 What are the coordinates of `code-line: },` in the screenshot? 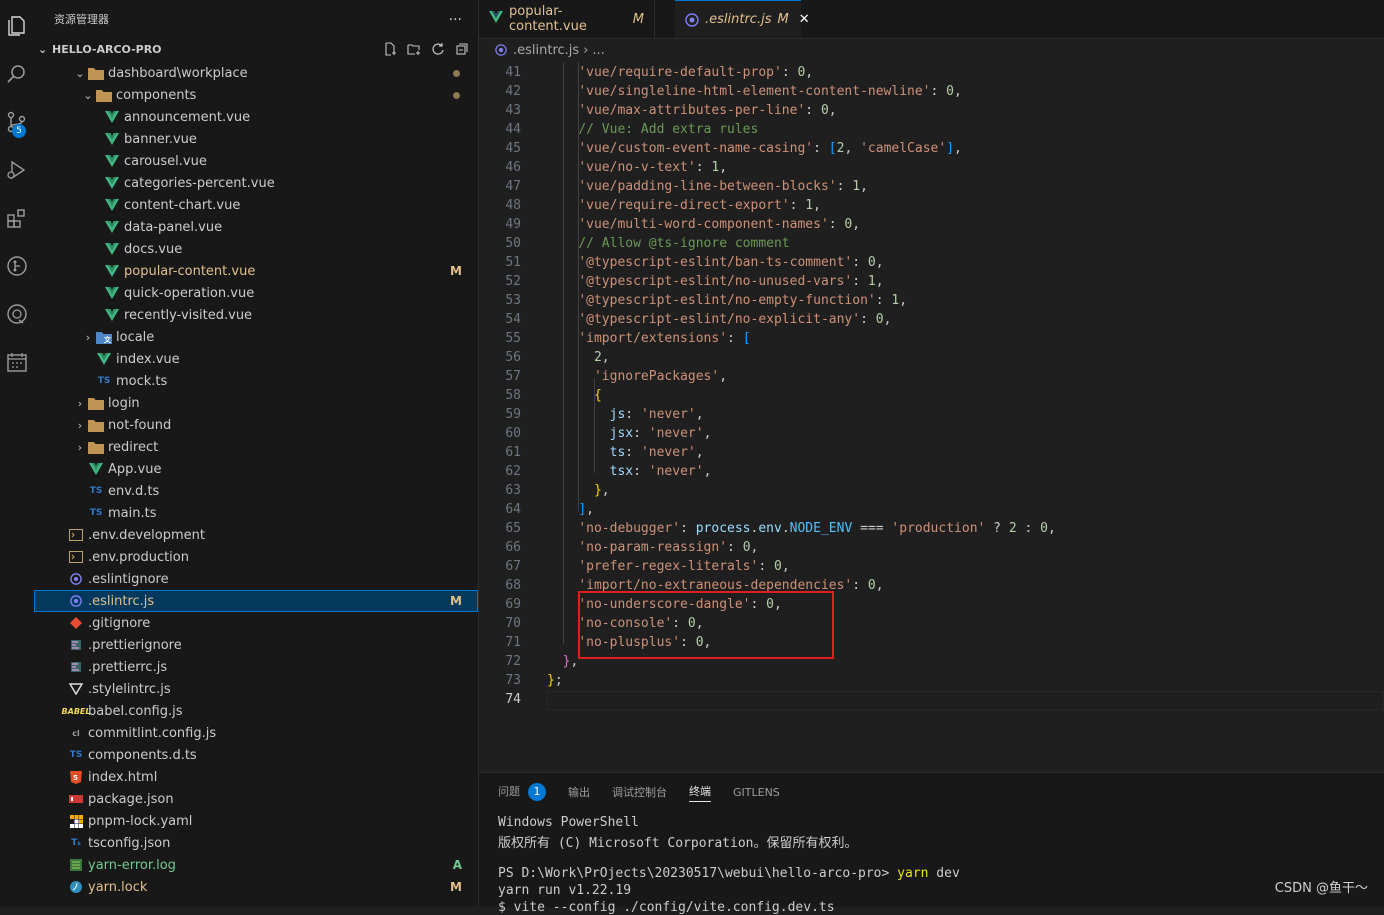 It's located at (578, 490).